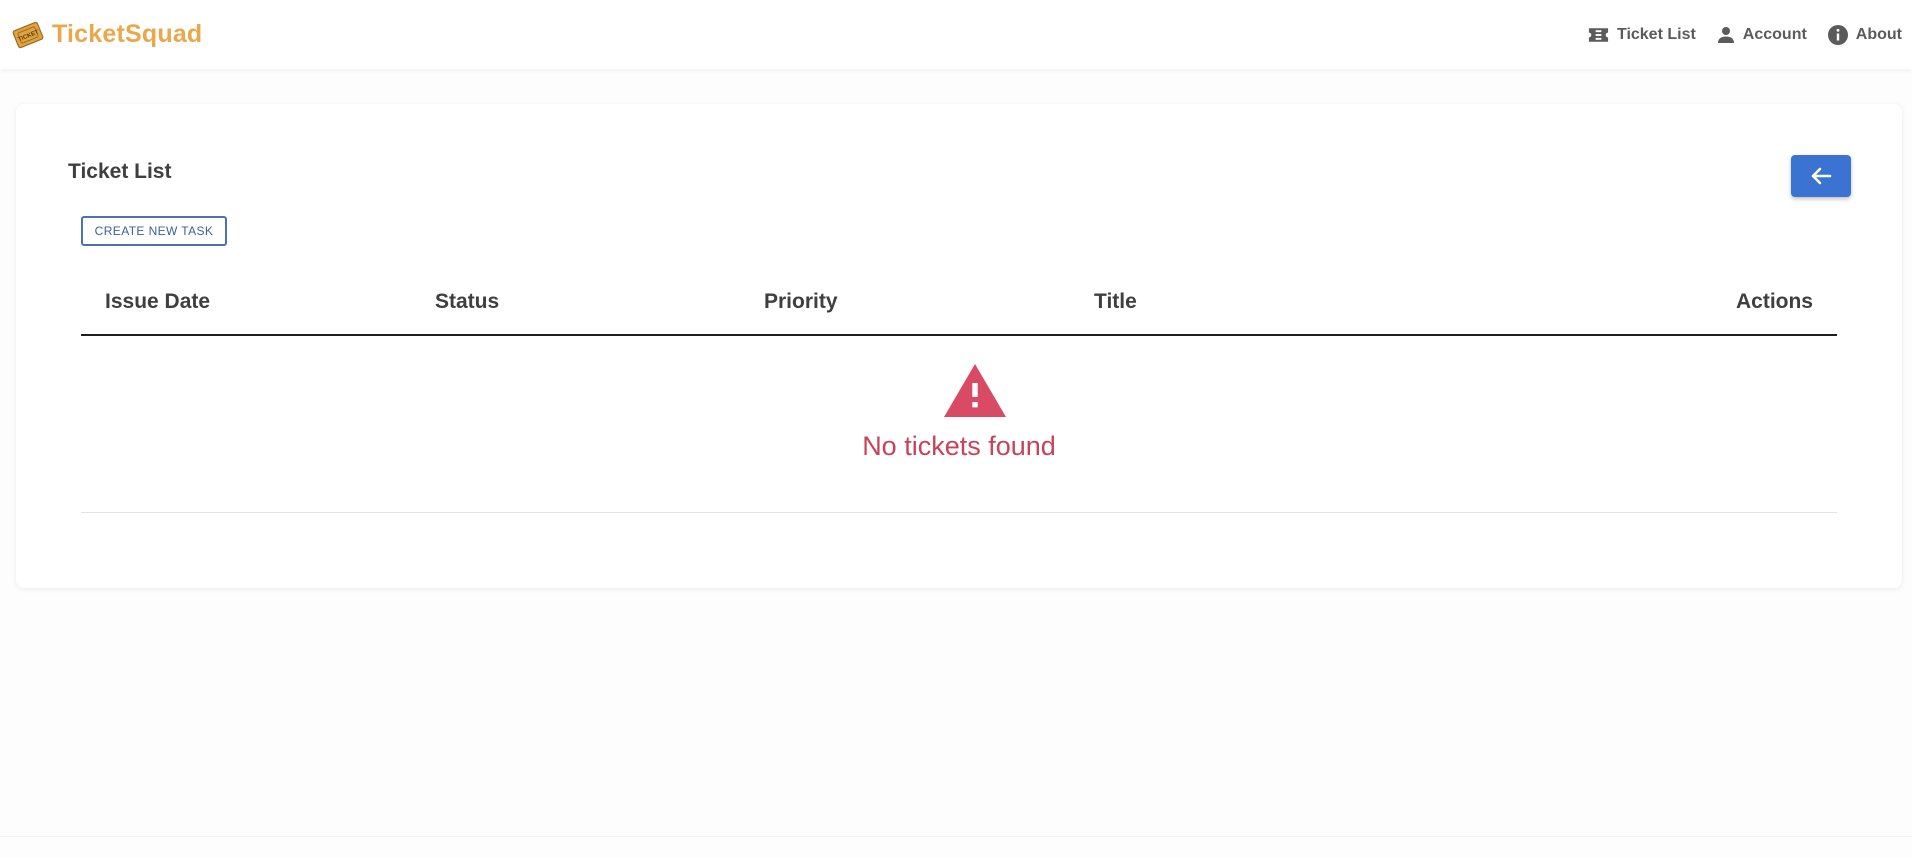 Image resolution: width=1912 pixels, height=857 pixels. Describe the element at coordinates (1837, 34) in the screenshot. I see `info-icon` at that location.